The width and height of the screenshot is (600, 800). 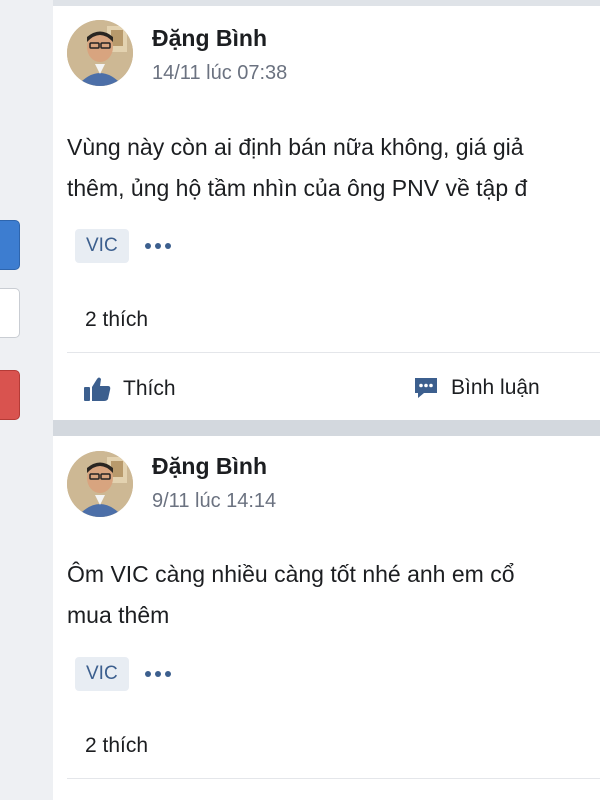 I want to click on comment-button: Bình luận, so click(x=476, y=388).